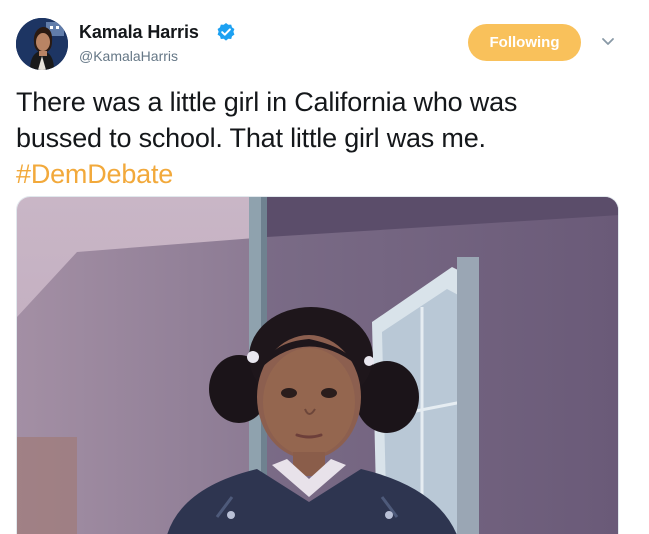  I want to click on hashtag-link: #DemDebate, so click(321, 174).